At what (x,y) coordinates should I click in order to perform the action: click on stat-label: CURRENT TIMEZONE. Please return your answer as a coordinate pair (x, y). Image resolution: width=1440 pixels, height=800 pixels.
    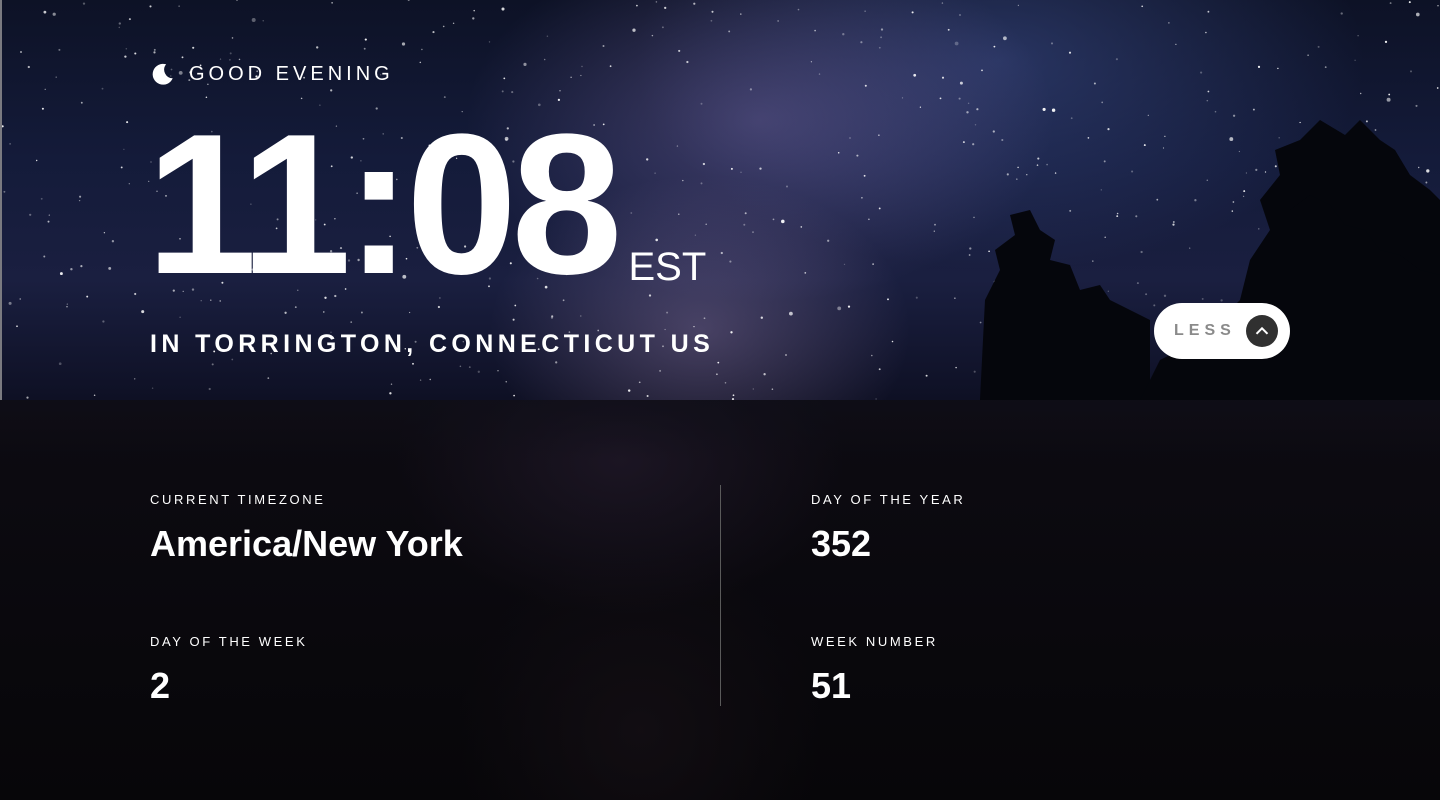
    Looking at the image, I should click on (238, 499).